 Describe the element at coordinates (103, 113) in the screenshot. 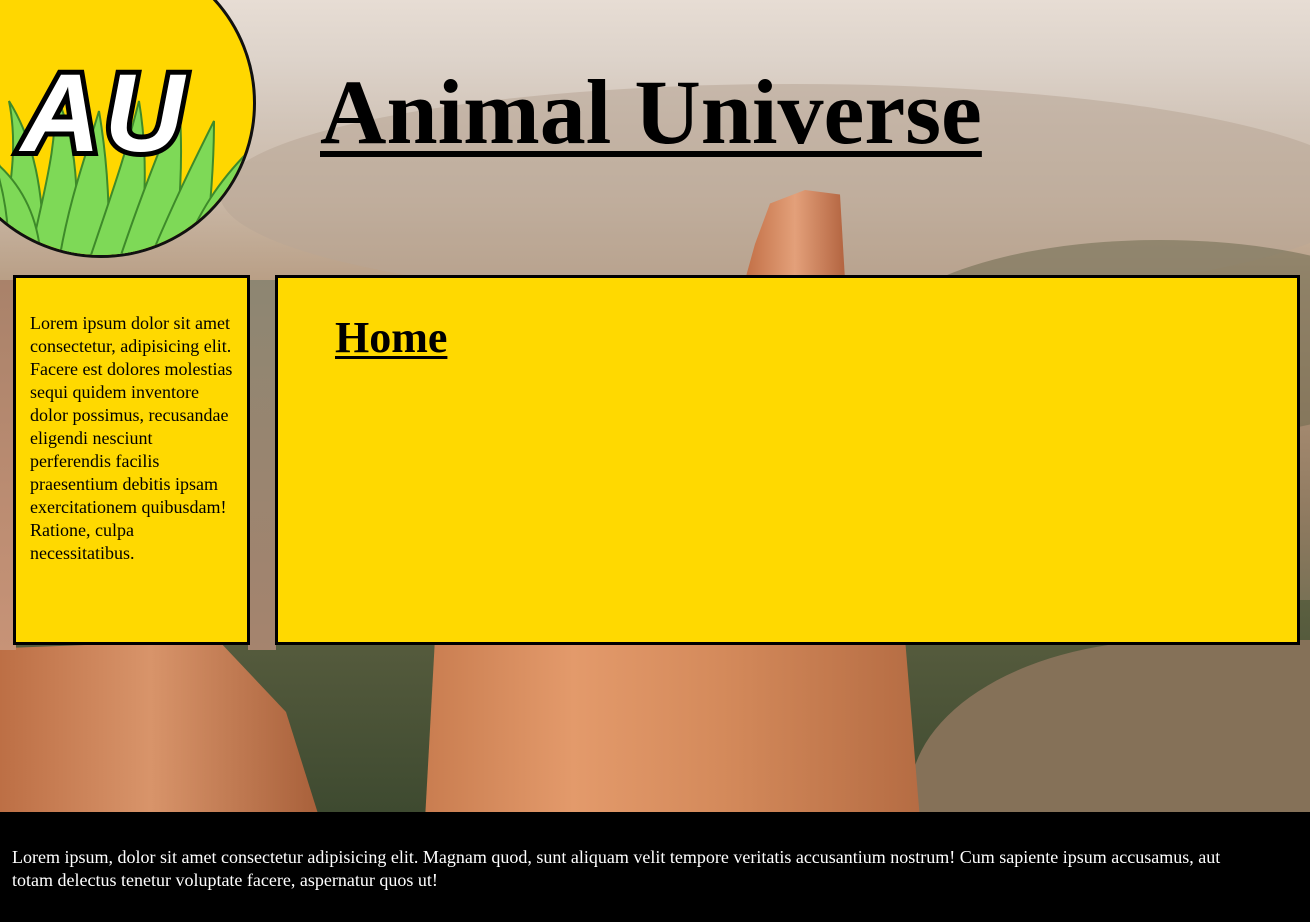

I see `svg-text: AU` at that location.